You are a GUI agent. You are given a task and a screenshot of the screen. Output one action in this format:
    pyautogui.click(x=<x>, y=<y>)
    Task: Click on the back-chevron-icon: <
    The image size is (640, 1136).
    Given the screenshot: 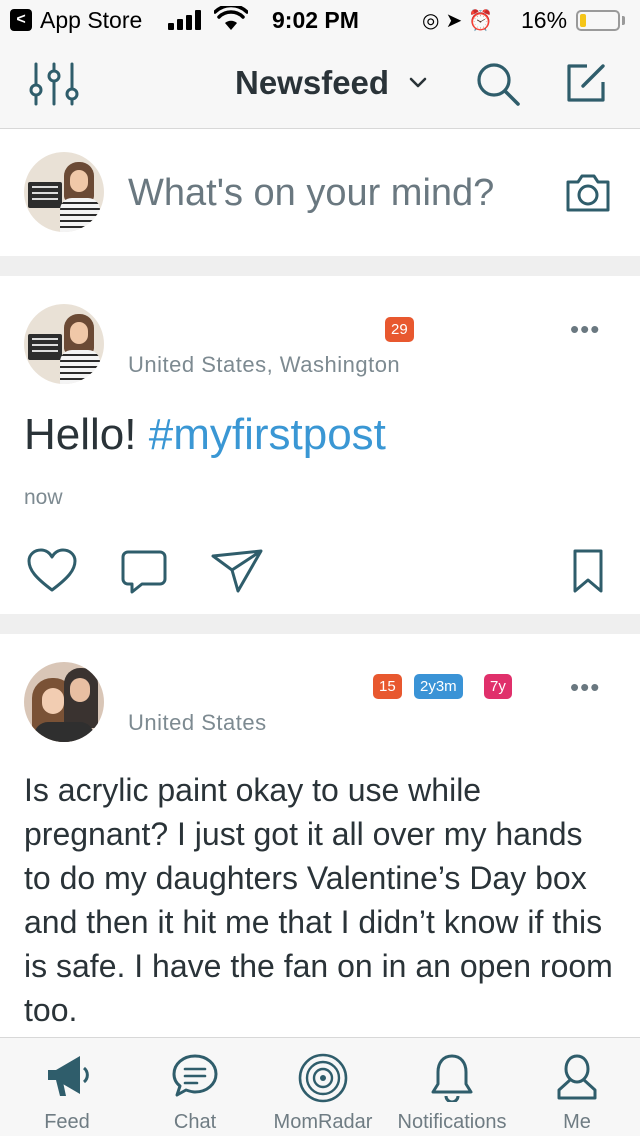 What is the action you would take?
    pyautogui.click(x=21, y=20)
    